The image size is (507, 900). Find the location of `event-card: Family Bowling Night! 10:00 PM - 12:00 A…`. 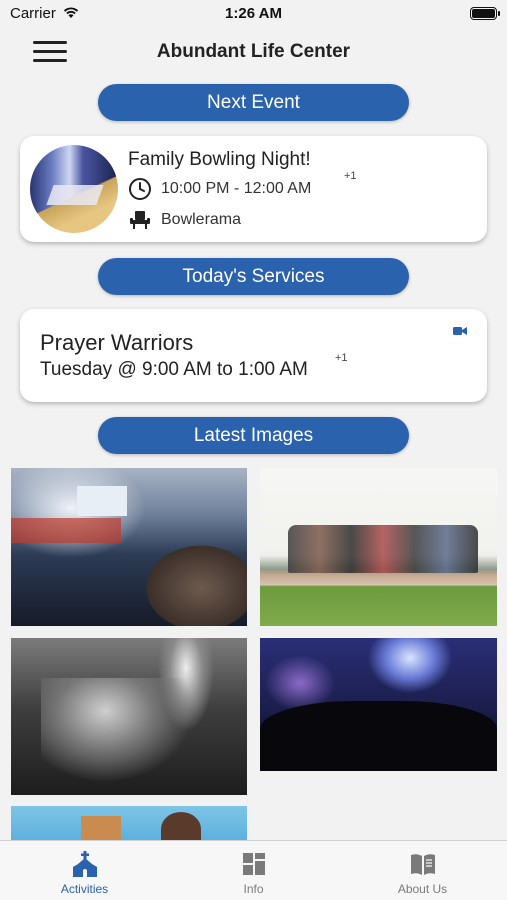

event-card: Family Bowling Night! 10:00 PM - 12:00 A… is located at coordinates (253, 189).